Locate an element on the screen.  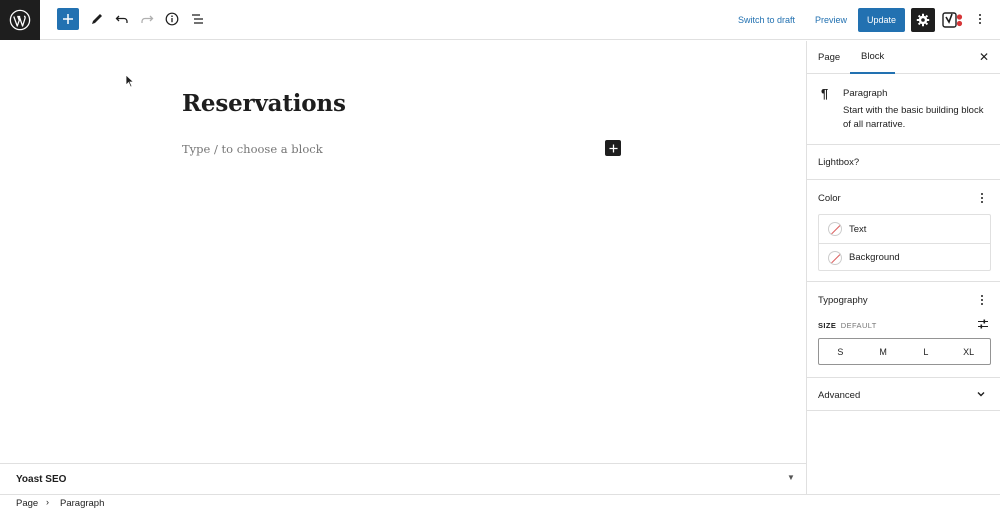
undo-button is located at coordinates (122, 19).